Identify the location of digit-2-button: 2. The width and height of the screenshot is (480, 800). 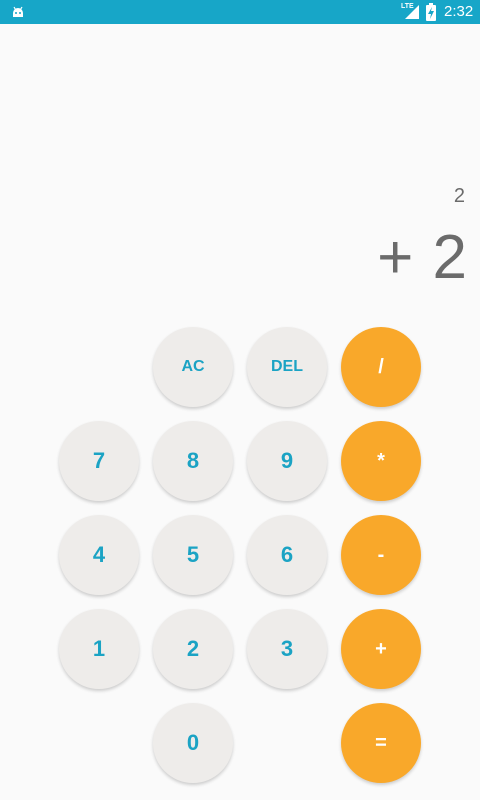
(193, 649).